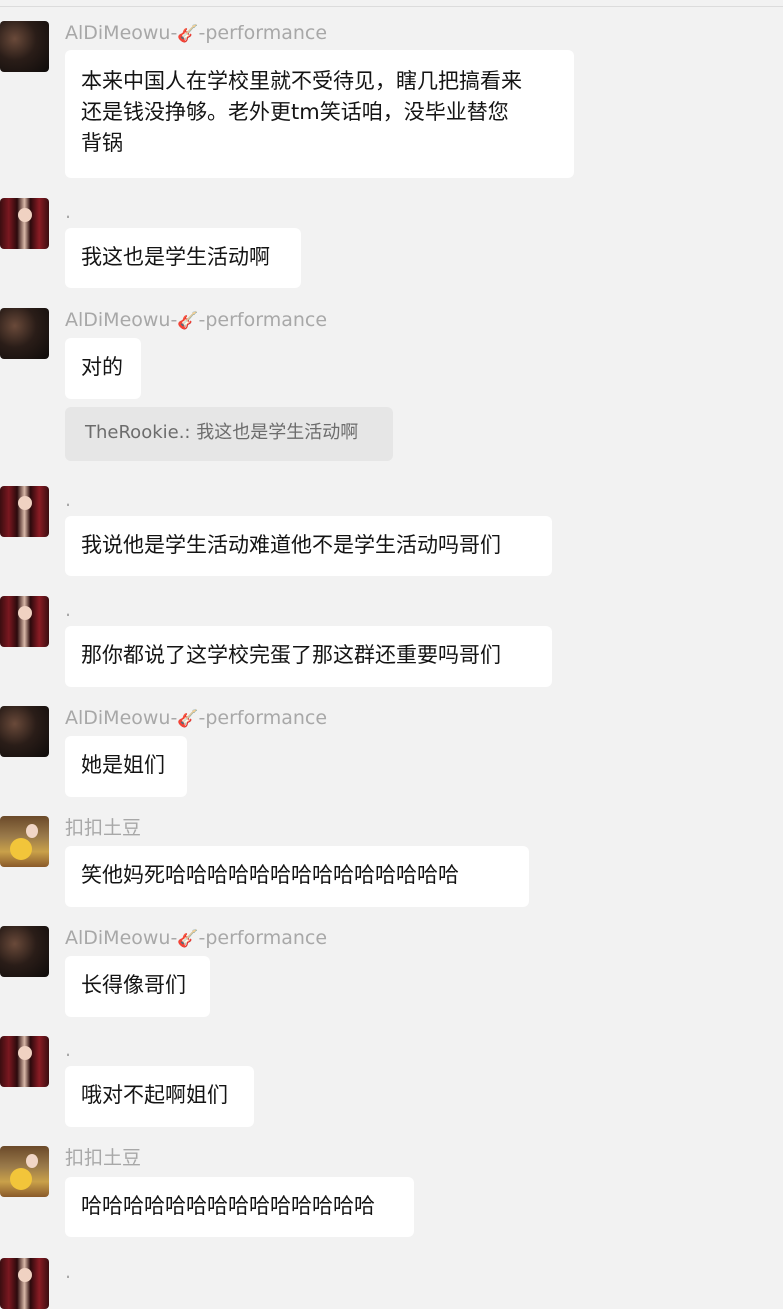 Image resolution: width=783 pixels, height=1309 pixels. What do you see at coordinates (391, 6) in the screenshot?
I see `top-divider` at bounding box center [391, 6].